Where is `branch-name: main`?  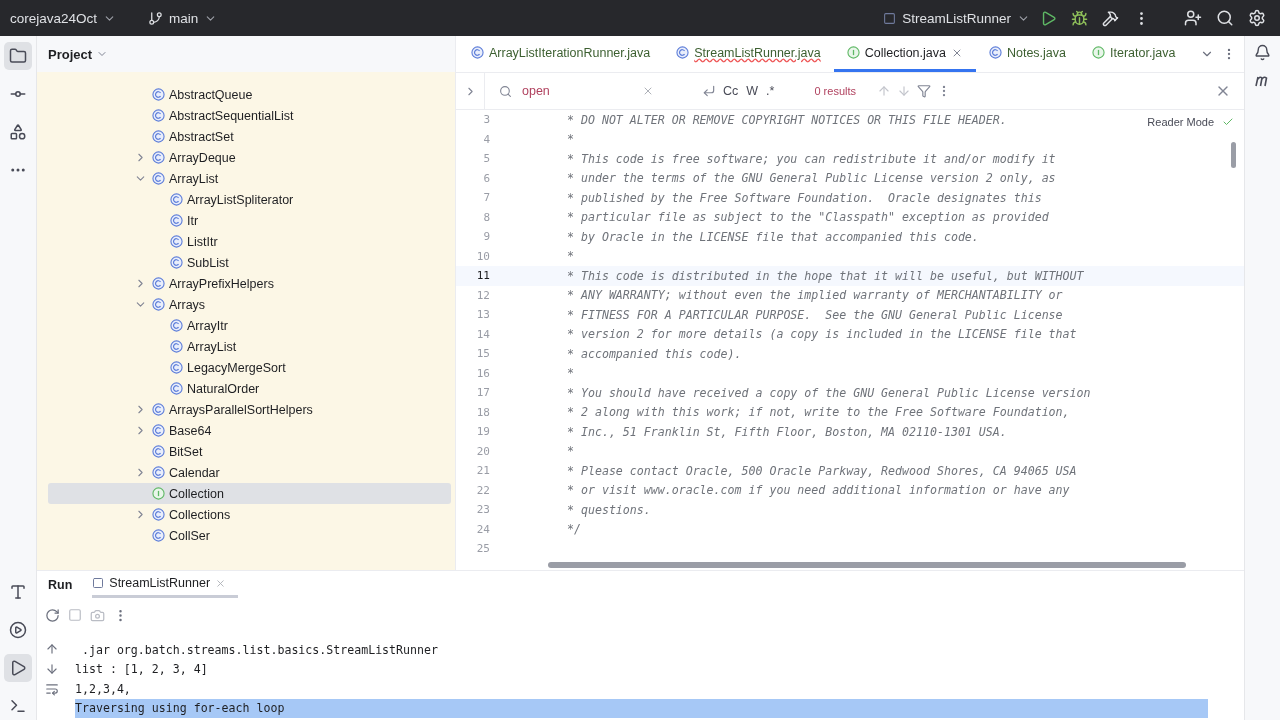 branch-name: main is located at coordinates (184, 18).